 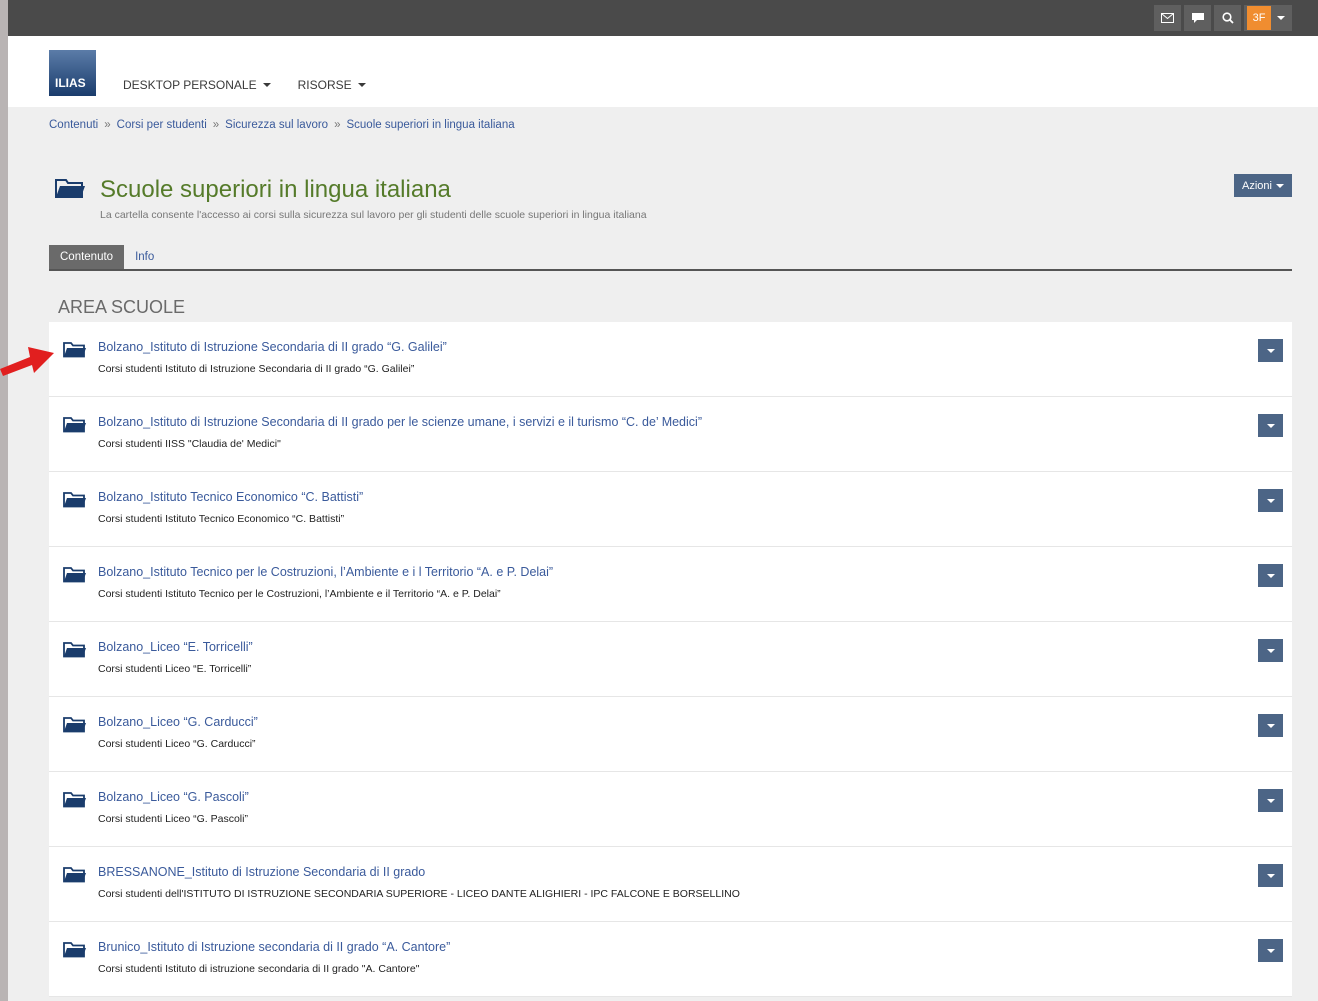 What do you see at coordinates (87, 257) in the screenshot?
I see `tab-contenuto: Contenuto` at bounding box center [87, 257].